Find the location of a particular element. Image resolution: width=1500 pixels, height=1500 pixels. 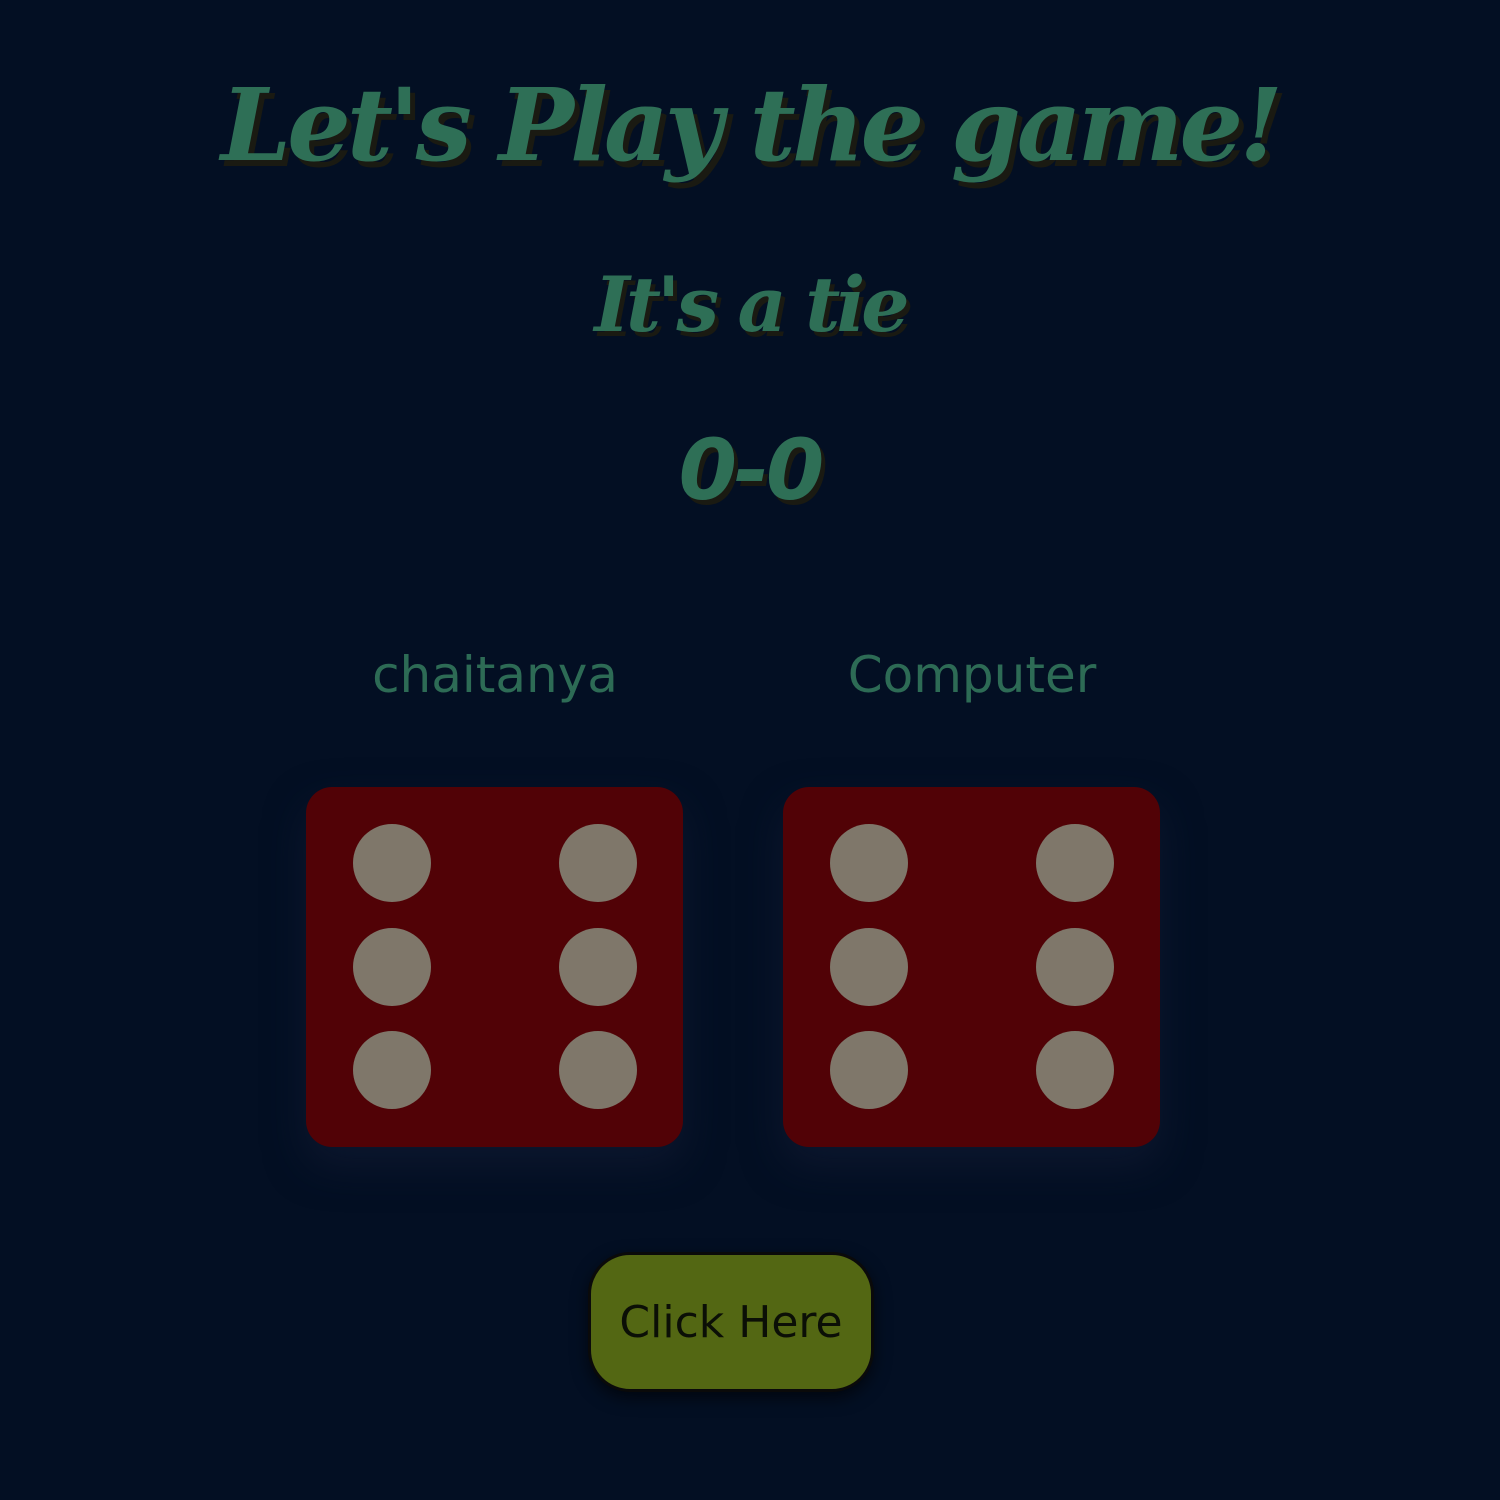

score-display: 0-0 is located at coordinates (751, 470).